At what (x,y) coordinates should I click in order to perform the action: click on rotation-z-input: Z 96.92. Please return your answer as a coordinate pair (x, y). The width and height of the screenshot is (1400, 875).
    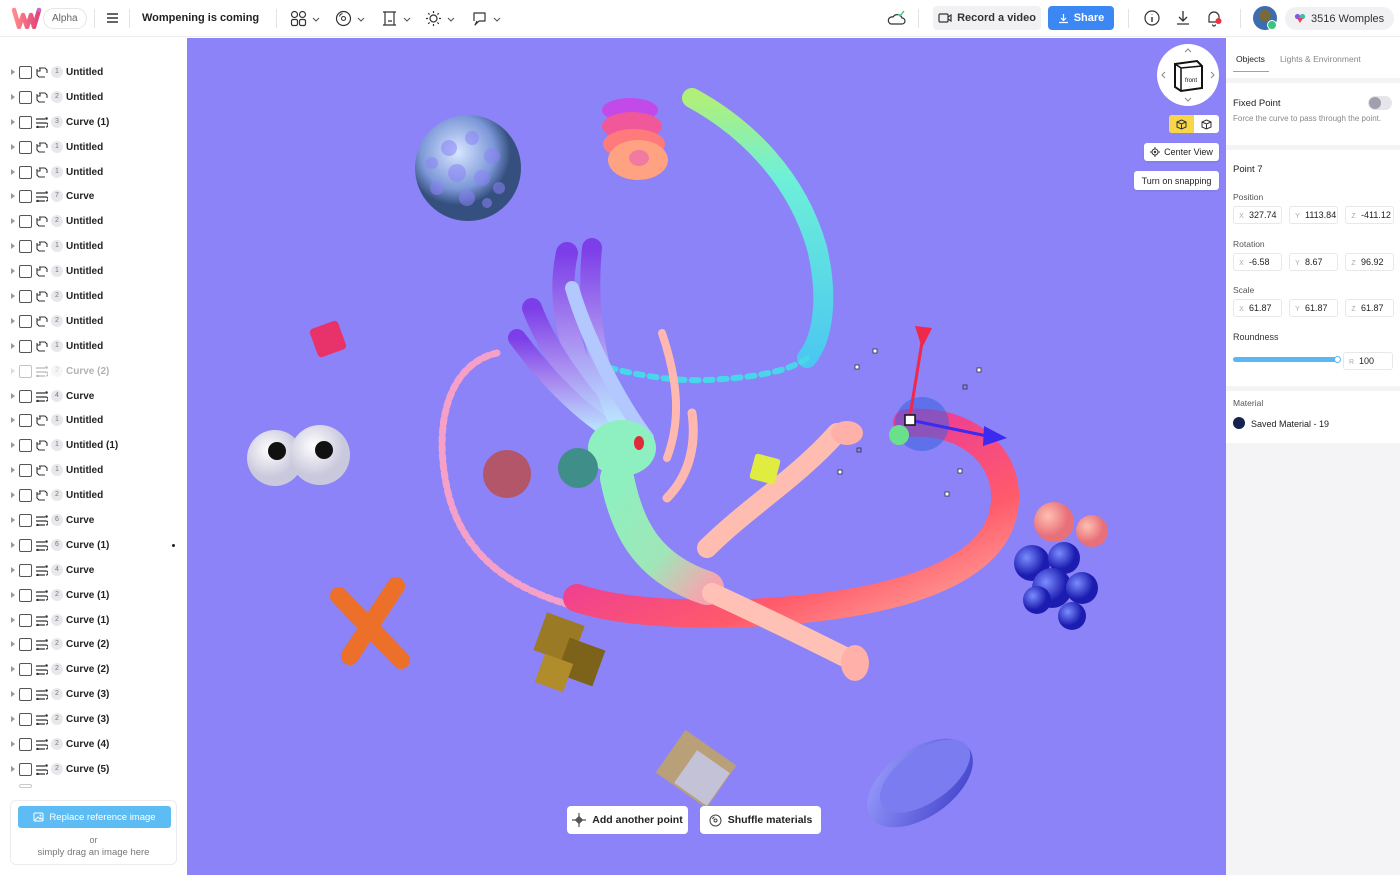
    Looking at the image, I should click on (1369, 262).